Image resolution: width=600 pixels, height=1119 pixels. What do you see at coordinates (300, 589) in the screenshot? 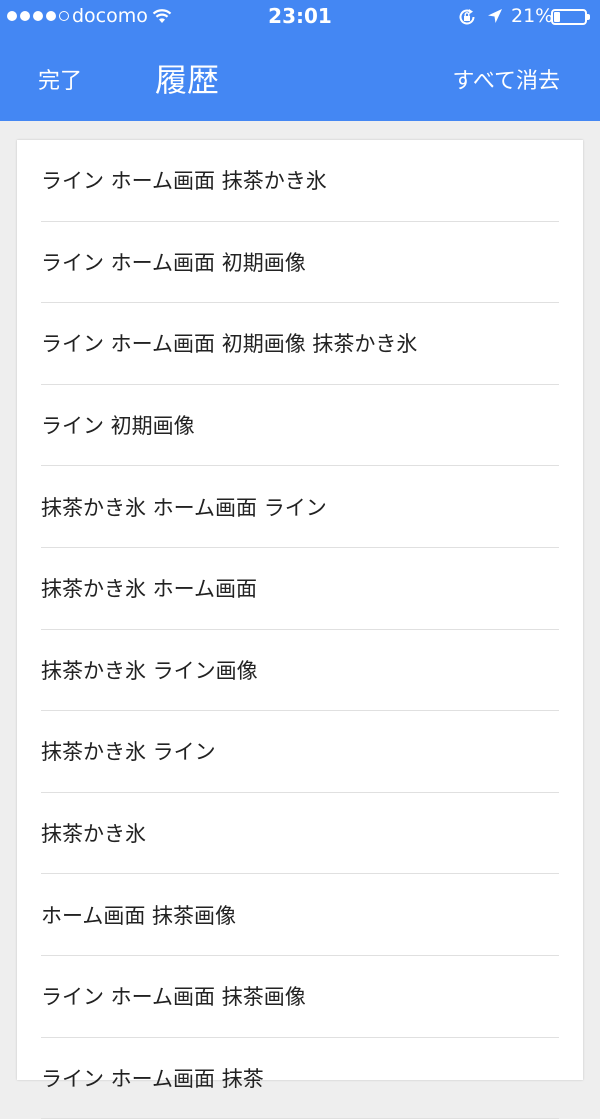
I see `history-item: 抹茶かき氷 ホーム画面` at bounding box center [300, 589].